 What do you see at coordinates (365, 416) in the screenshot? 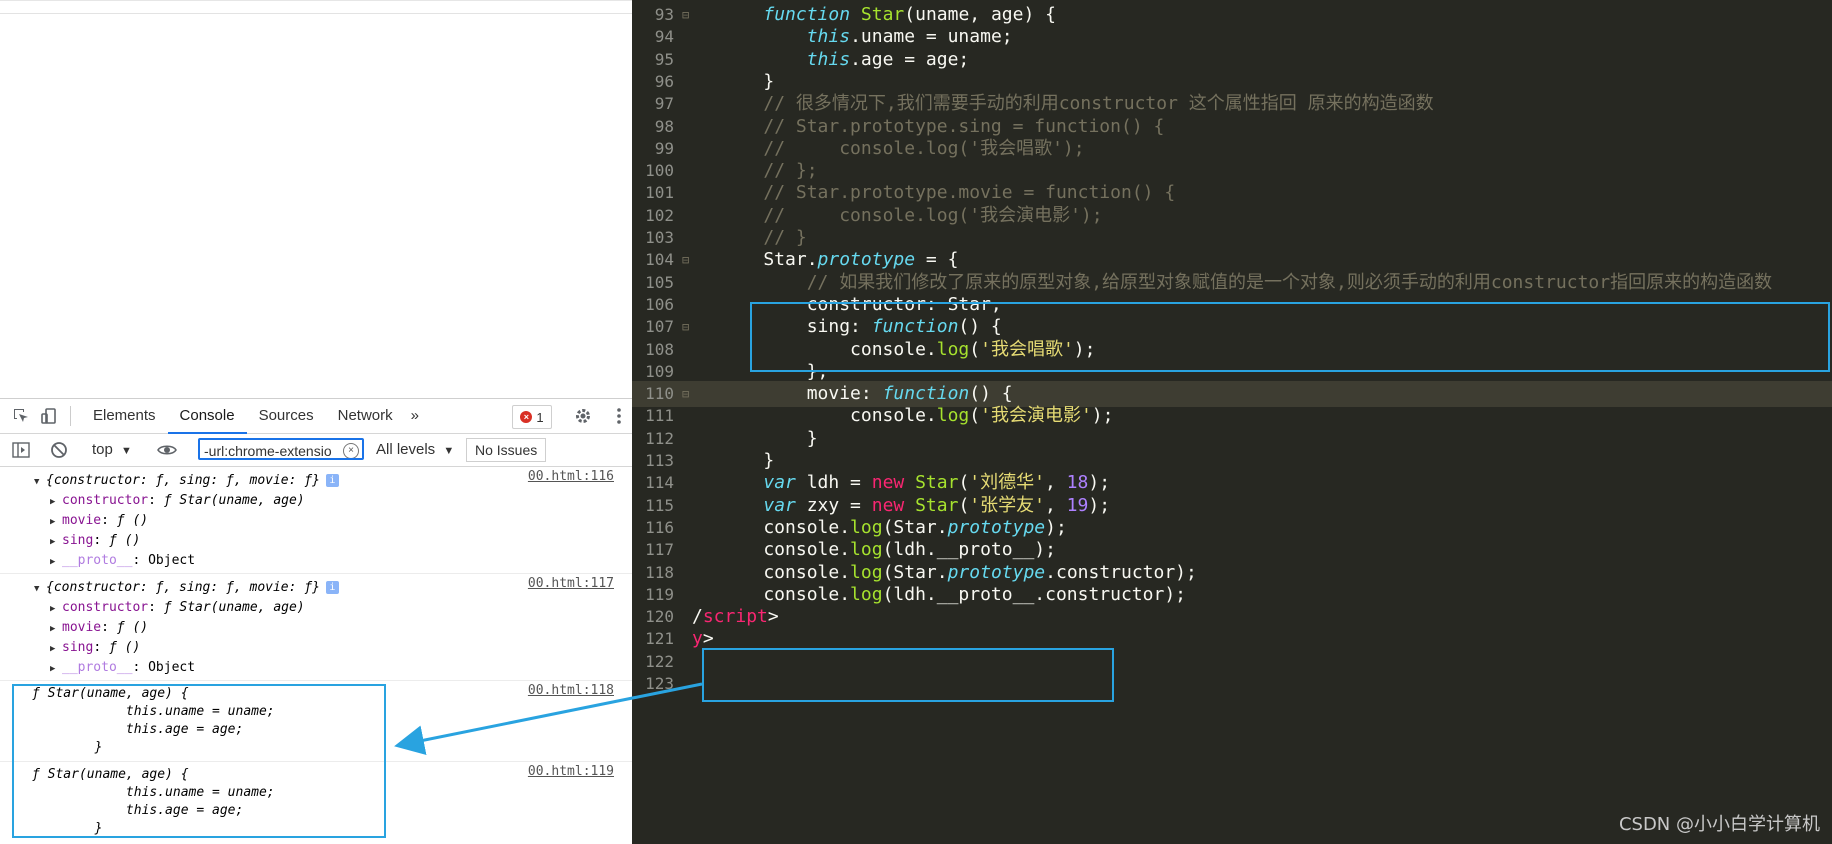
I see `tab-network: Network` at bounding box center [365, 416].